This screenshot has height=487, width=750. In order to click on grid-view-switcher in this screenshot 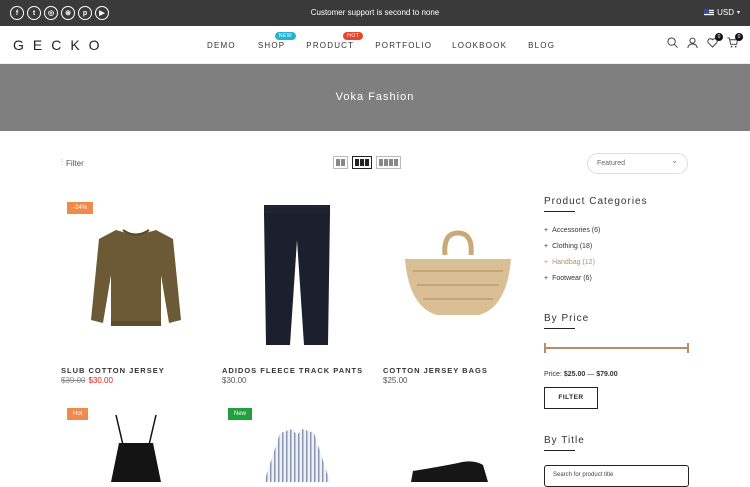, I will do `click(367, 162)`.